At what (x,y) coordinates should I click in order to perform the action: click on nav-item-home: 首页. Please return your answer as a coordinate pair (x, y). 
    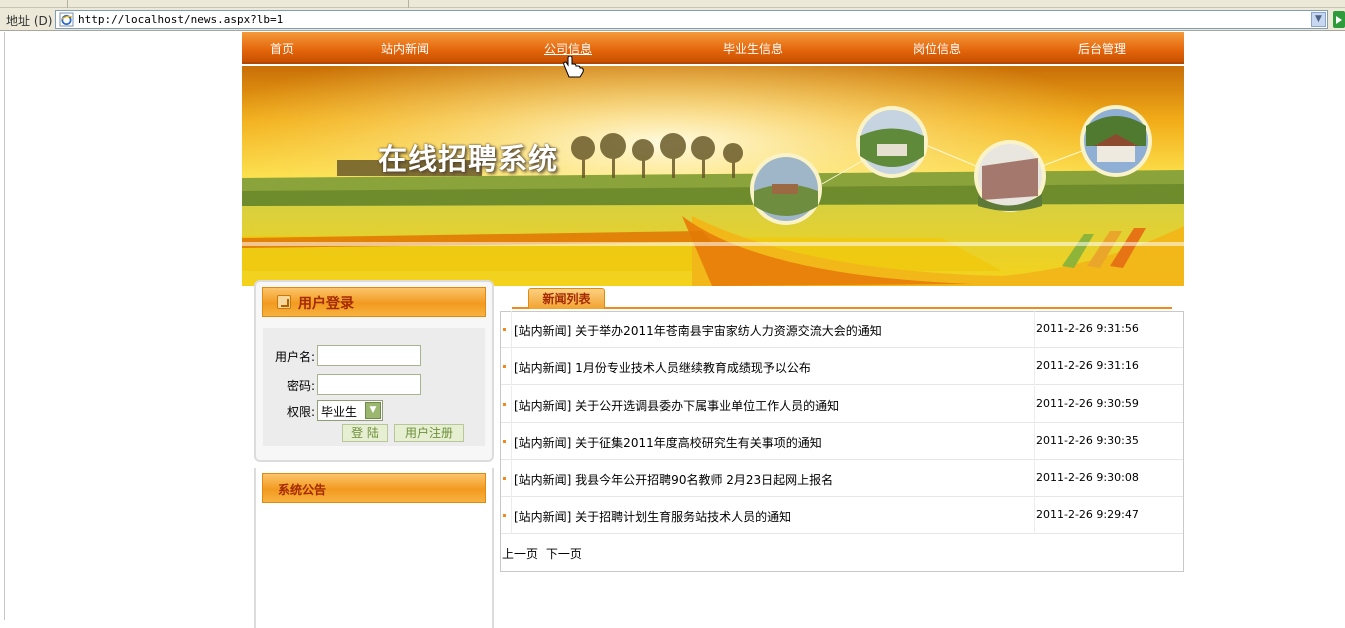
    Looking at the image, I should click on (282, 48).